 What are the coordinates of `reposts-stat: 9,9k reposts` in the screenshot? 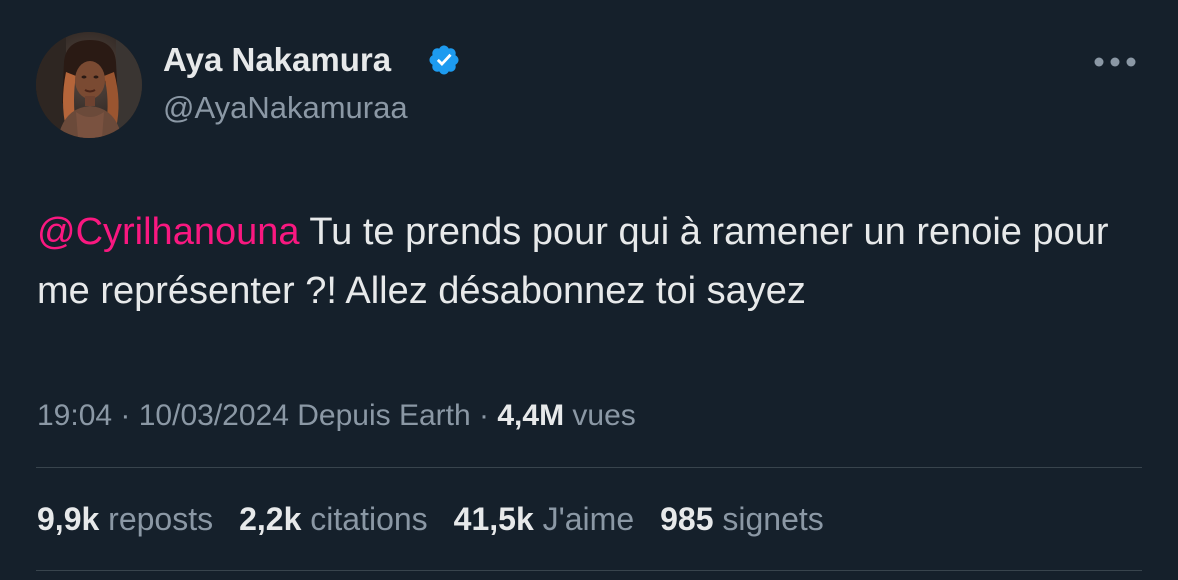 It's located at (125, 519).